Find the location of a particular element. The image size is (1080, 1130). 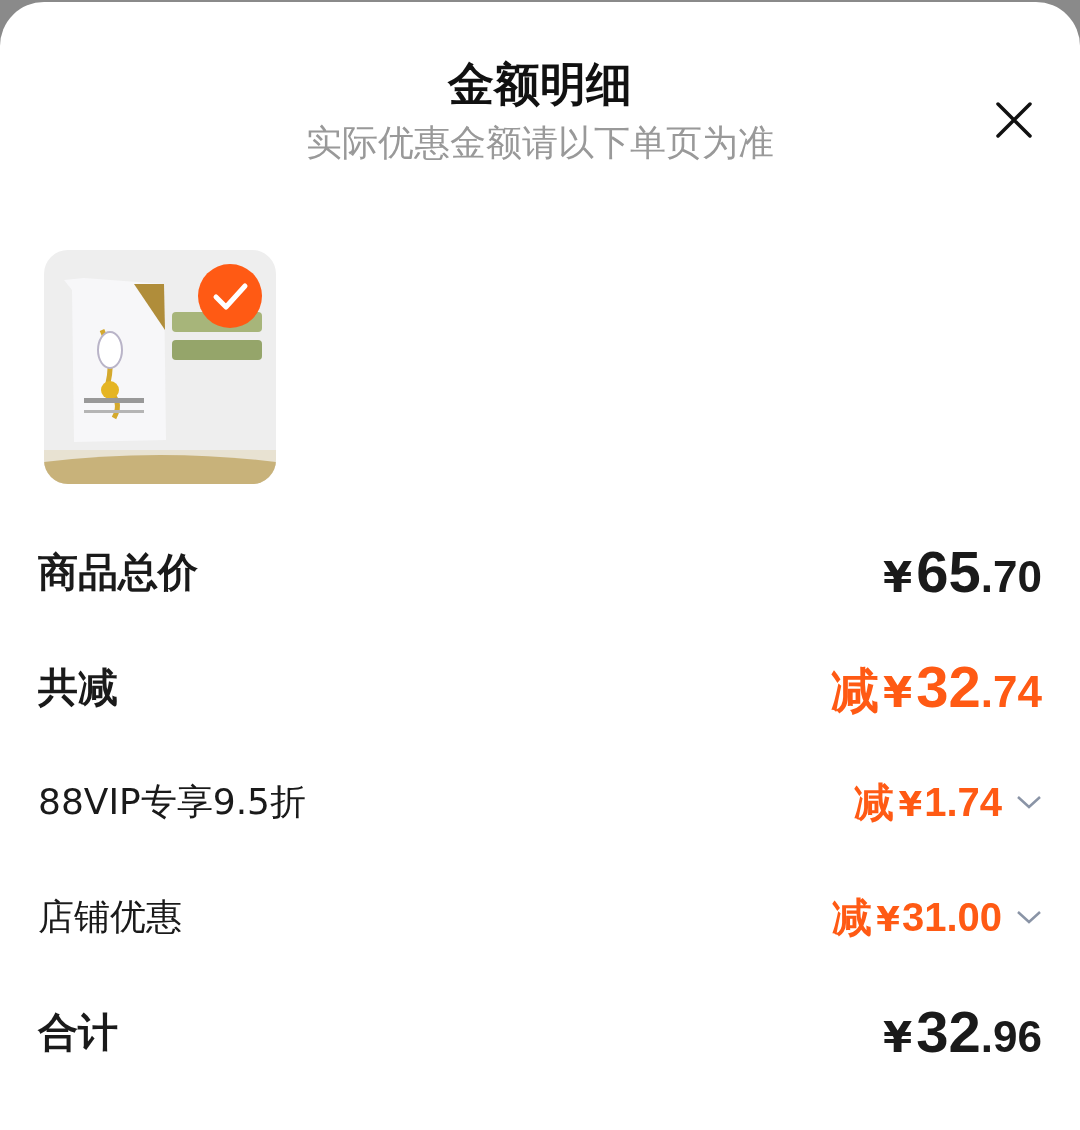

sheet-title: 金额明细 is located at coordinates (540, 84).